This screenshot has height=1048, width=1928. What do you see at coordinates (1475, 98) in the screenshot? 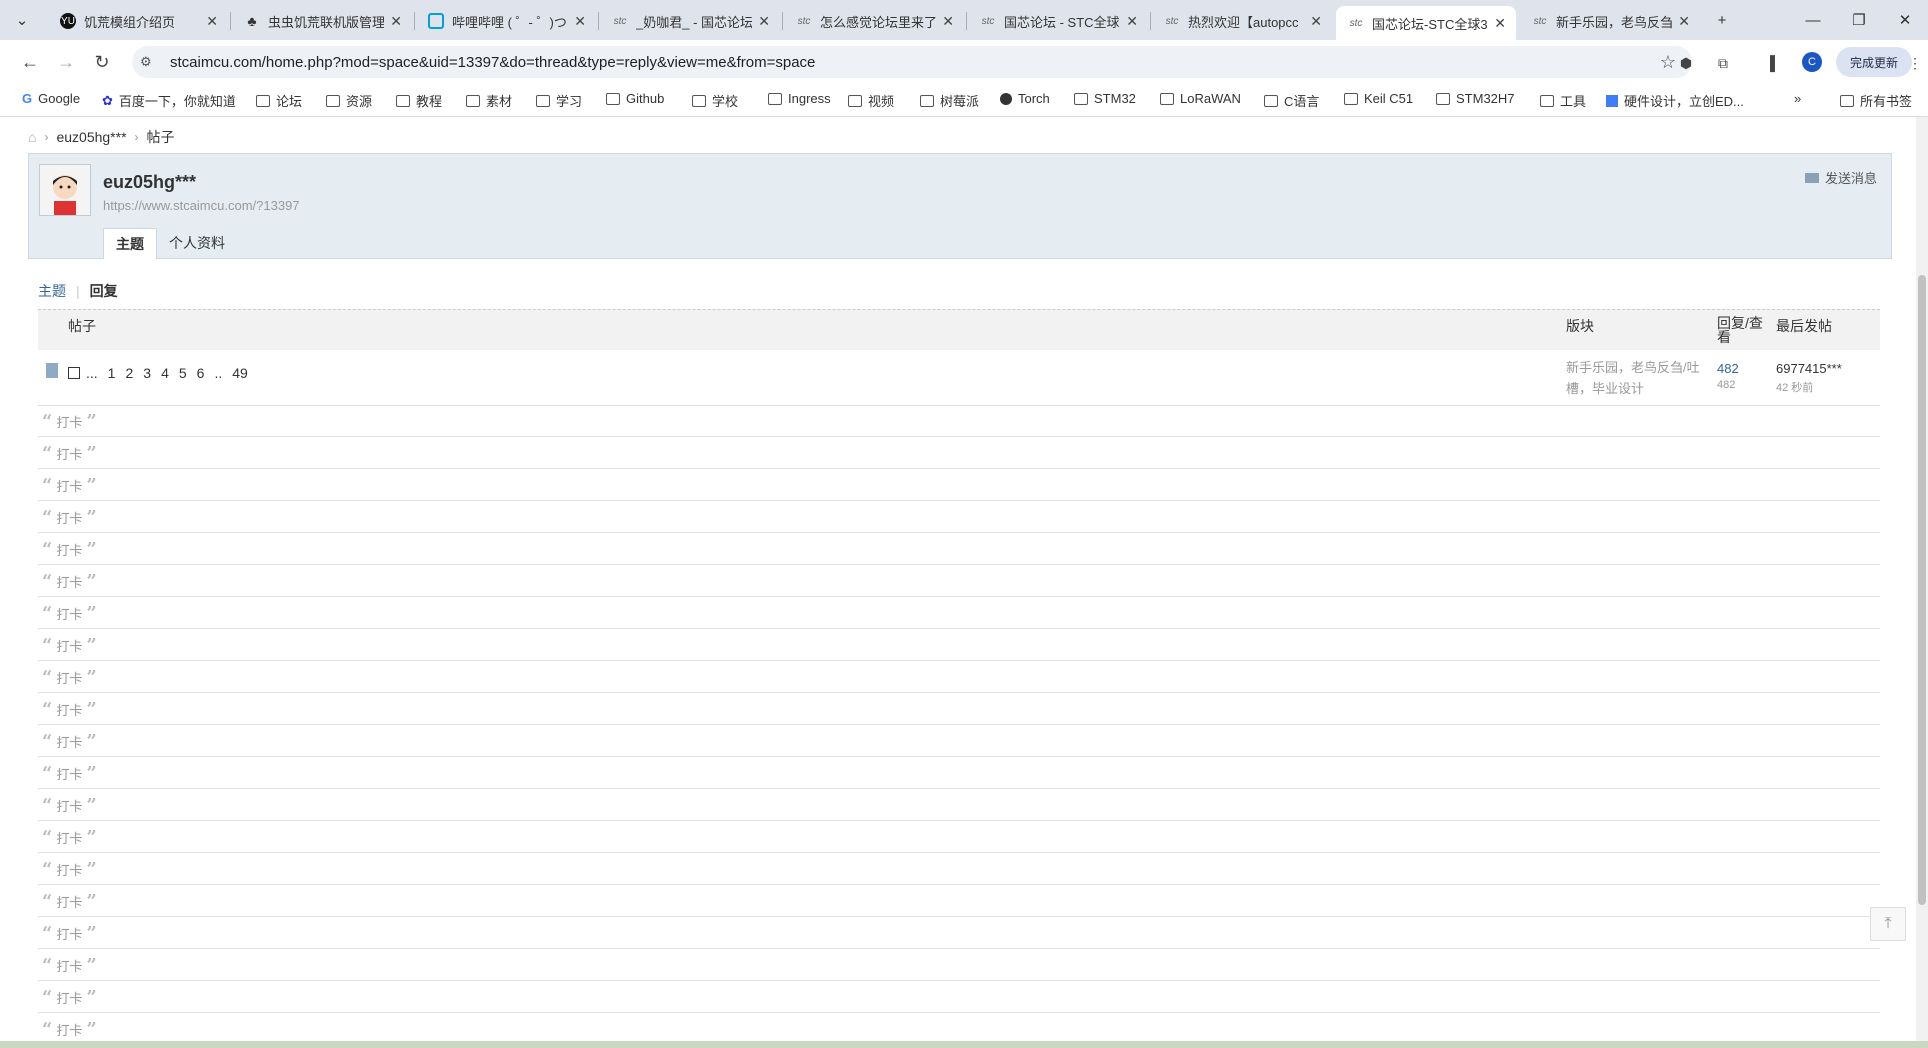
I see `bookmark-item: STM32H7` at bounding box center [1475, 98].